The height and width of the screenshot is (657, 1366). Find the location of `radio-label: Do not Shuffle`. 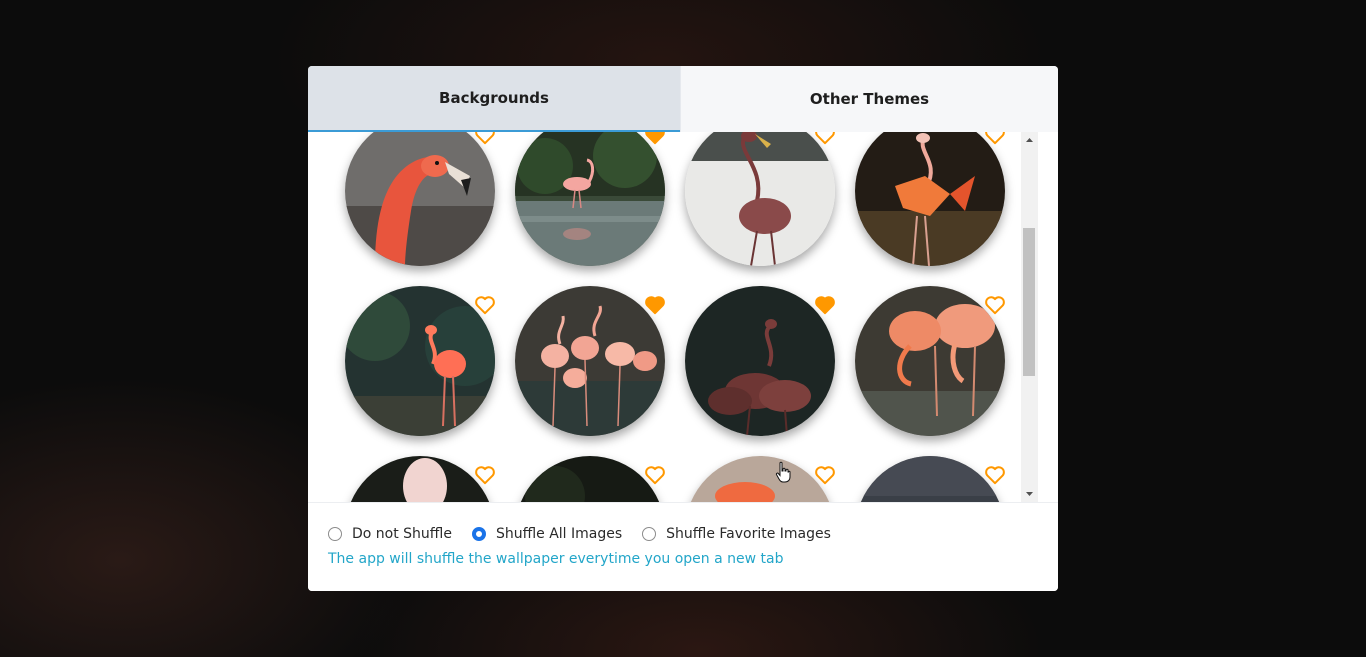

radio-label: Do not Shuffle is located at coordinates (402, 534).